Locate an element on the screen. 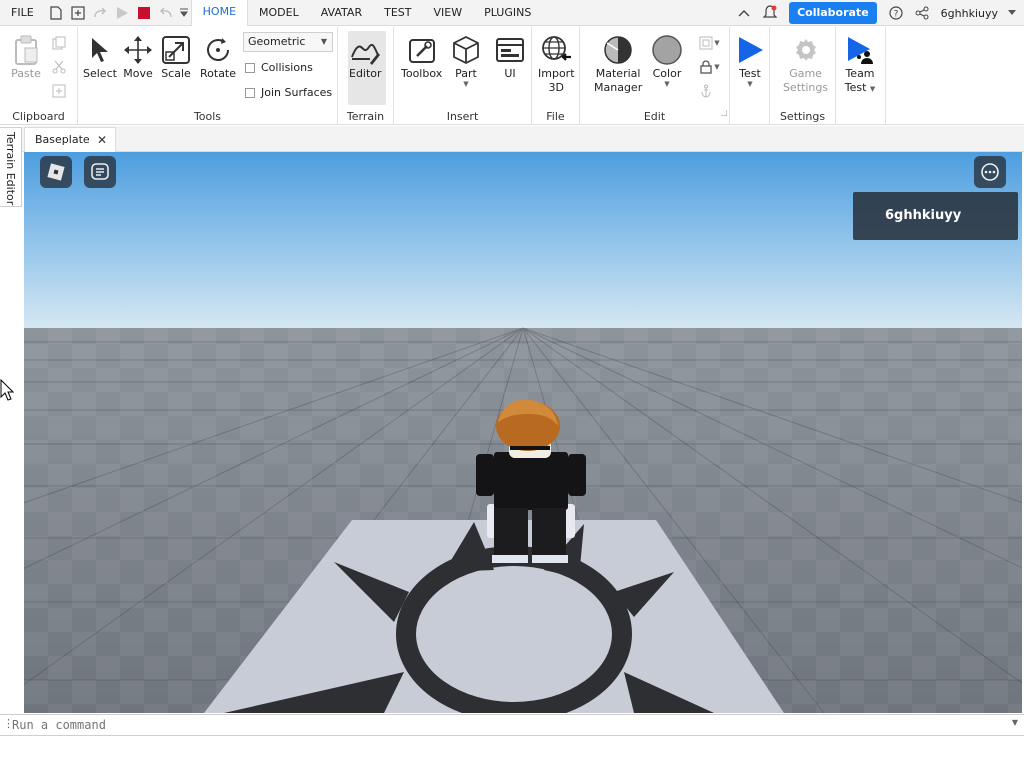 This screenshot has width=1024, height=768. paste-button: Paste is located at coordinates (26, 56).